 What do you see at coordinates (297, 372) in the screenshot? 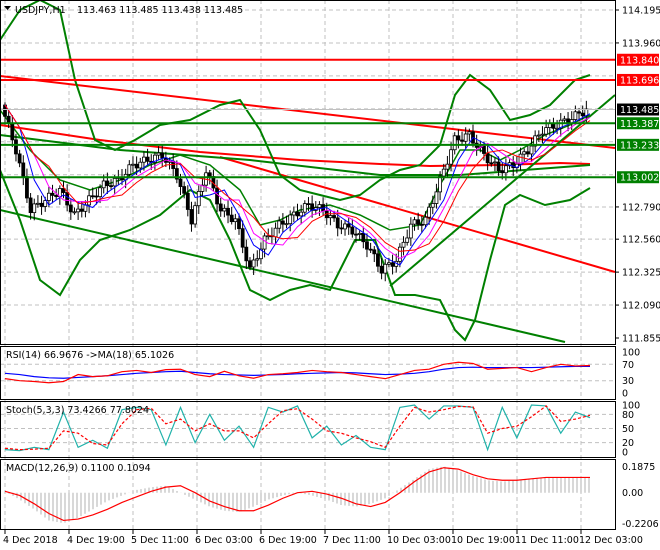
I see `rsi-line` at bounding box center [297, 372].